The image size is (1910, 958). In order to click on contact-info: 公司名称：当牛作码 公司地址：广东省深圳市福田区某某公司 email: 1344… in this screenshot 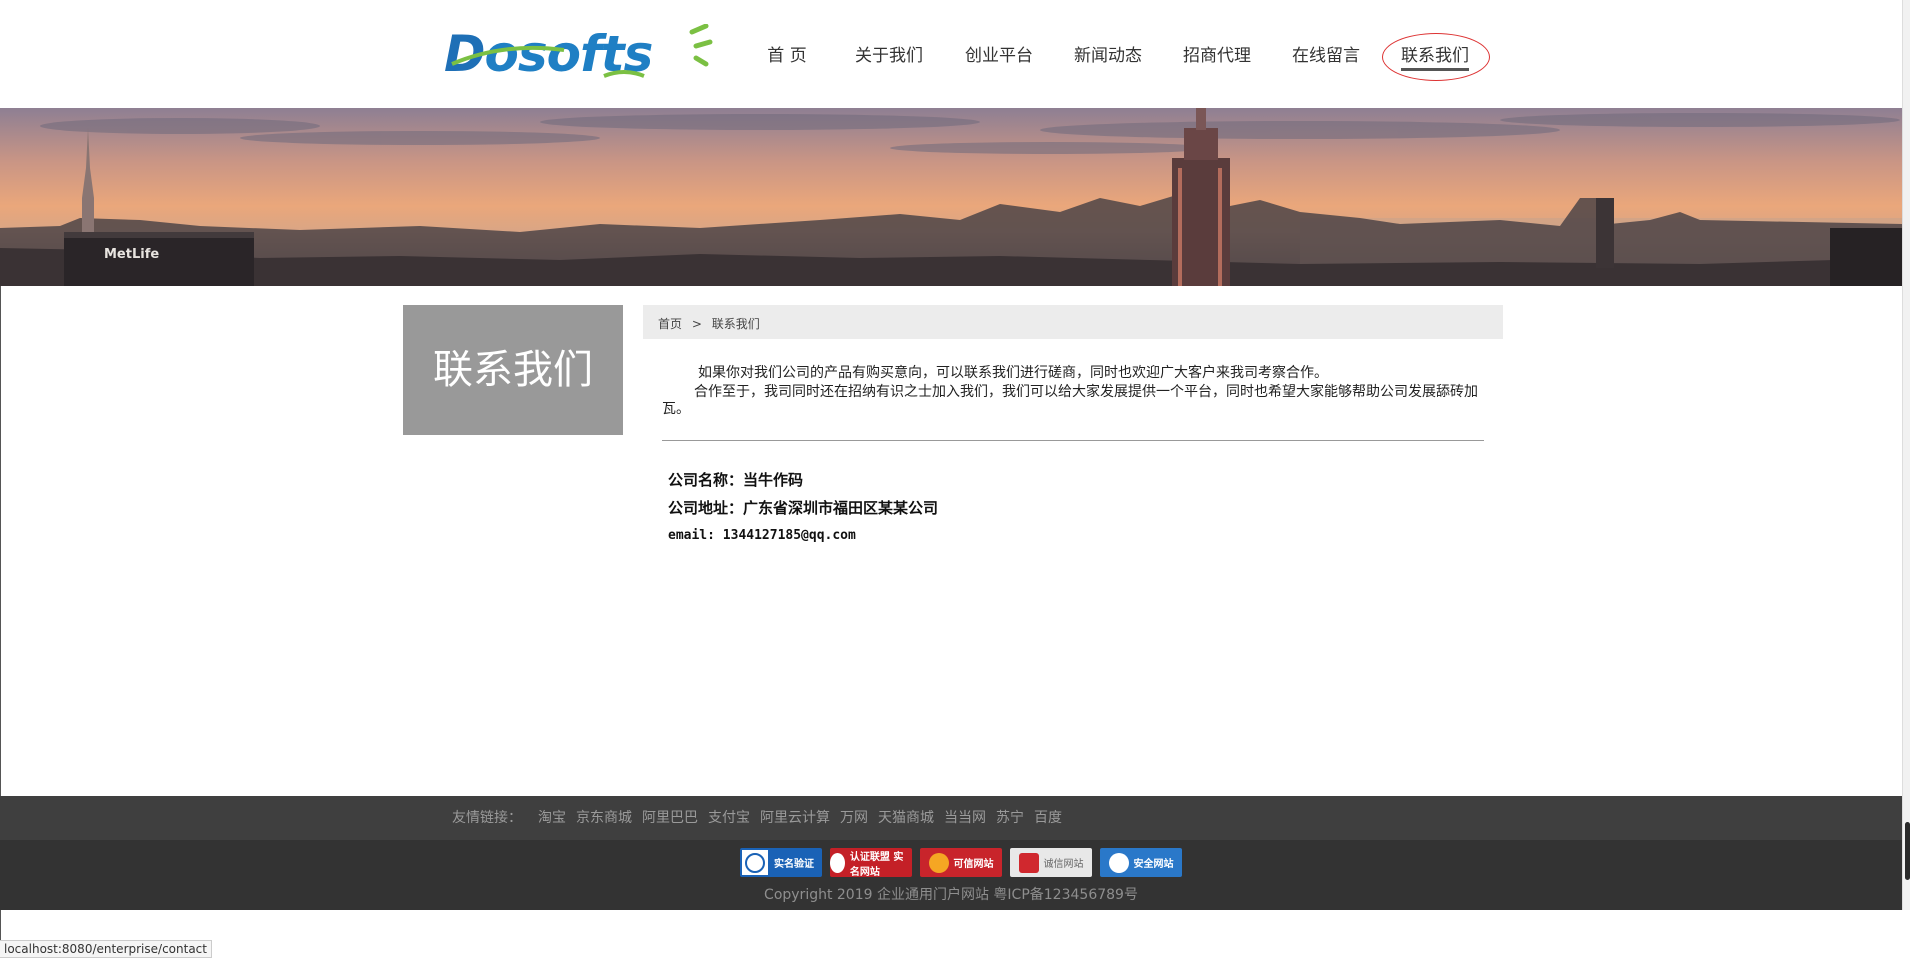, I will do `click(803, 508)`.